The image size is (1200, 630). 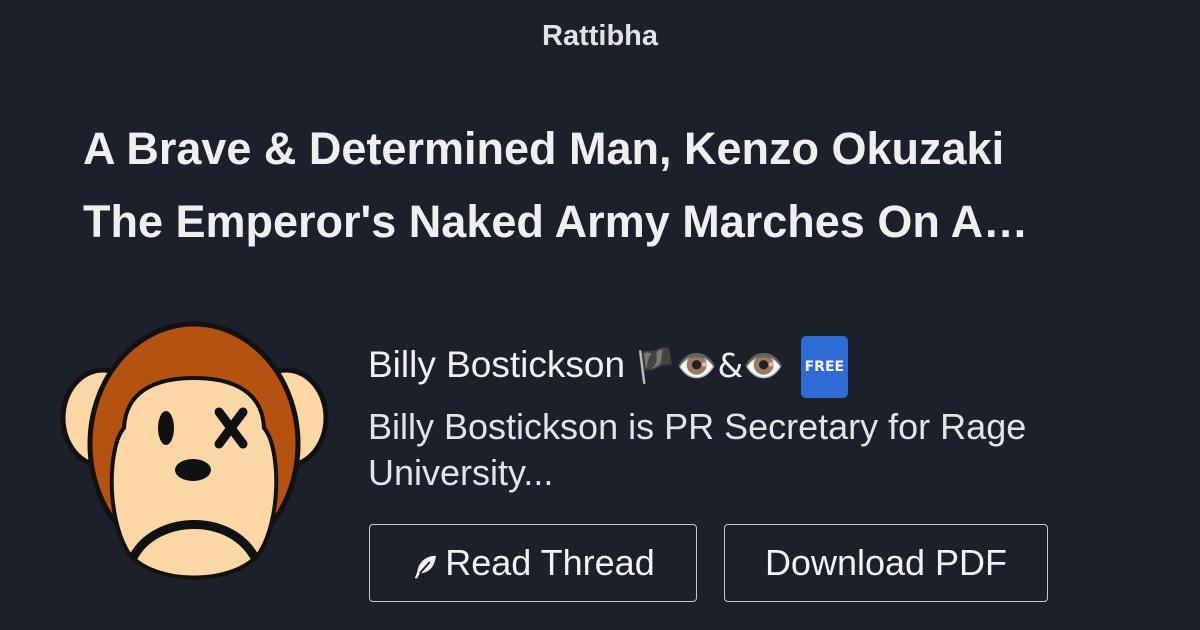 What do you see at coordinates (710, 365) in the screenshot?
I see `author-emoji: 🏴👁️&👁️` at bounding box center [710, 365].